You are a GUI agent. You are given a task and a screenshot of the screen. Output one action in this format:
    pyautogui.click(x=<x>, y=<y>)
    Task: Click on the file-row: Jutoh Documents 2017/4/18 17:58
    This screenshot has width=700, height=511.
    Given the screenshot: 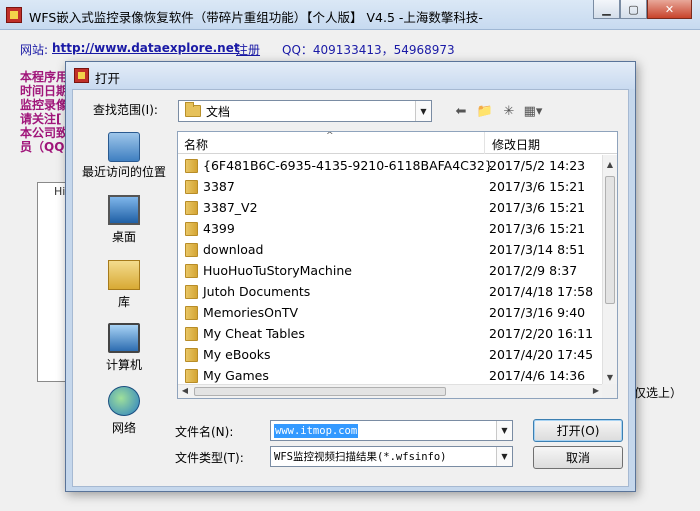 What is the action you would take?
    pyautogui.click(x=390, y=291)
    